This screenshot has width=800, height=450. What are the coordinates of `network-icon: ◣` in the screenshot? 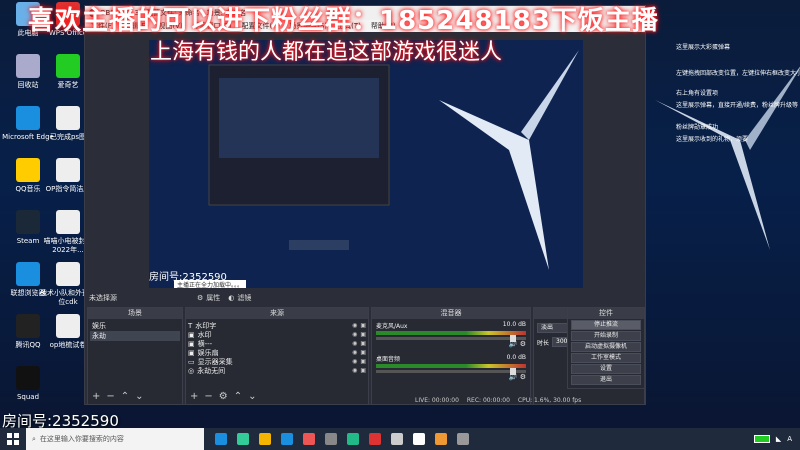 It's located at (778, 439).